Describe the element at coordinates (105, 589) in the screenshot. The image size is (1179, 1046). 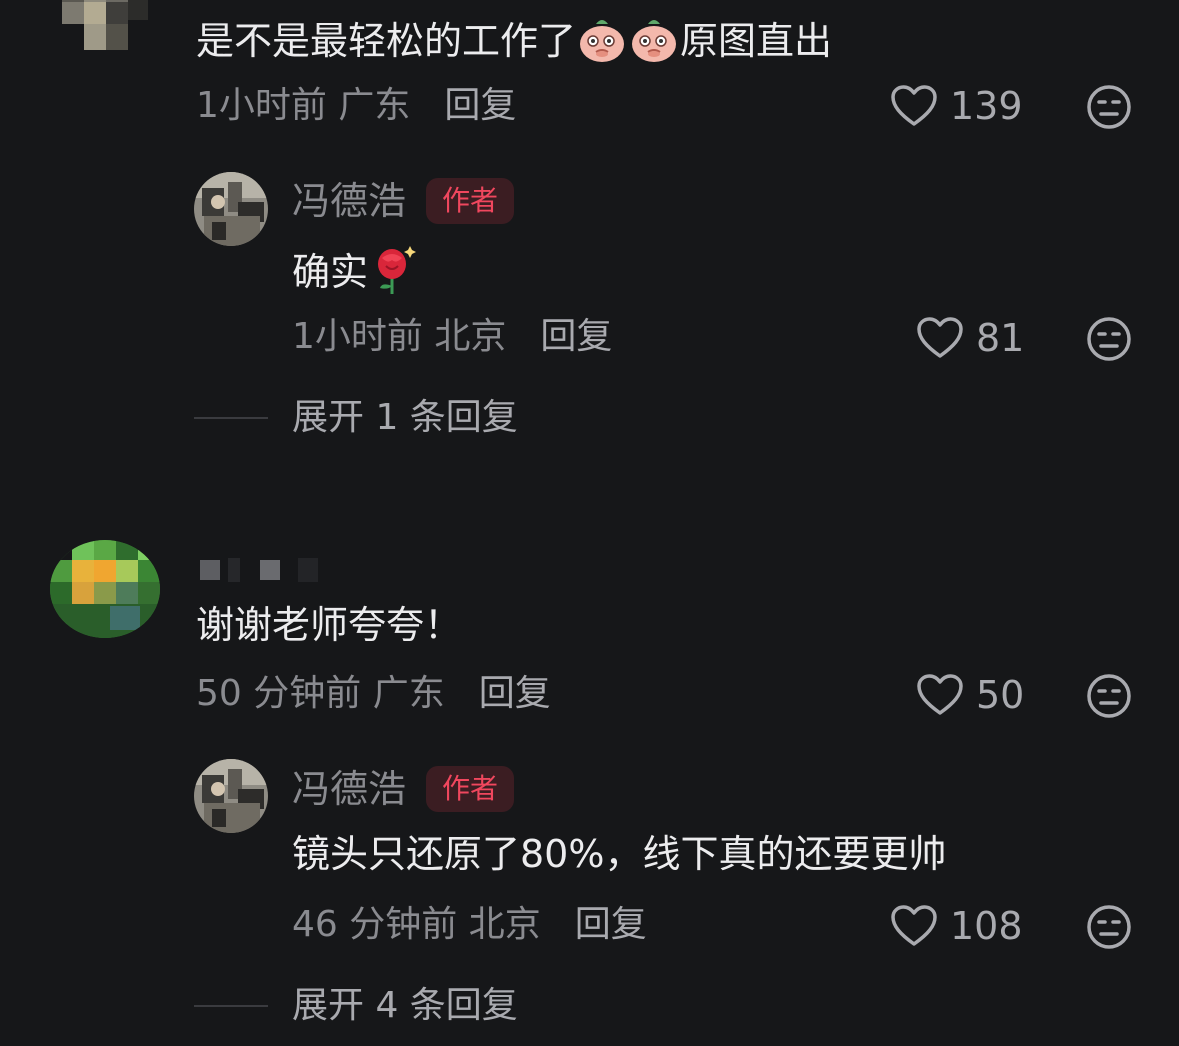
I see `commenter-avatar-blurred` at that location.